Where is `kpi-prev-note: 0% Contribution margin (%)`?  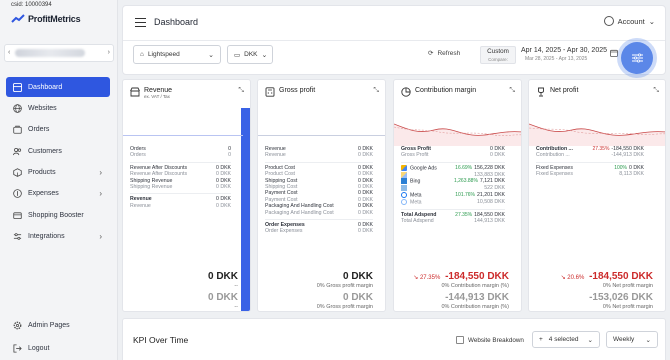 kpi-prev-note: 0% Contribution margin (%) is located at coordinates (475, 307).